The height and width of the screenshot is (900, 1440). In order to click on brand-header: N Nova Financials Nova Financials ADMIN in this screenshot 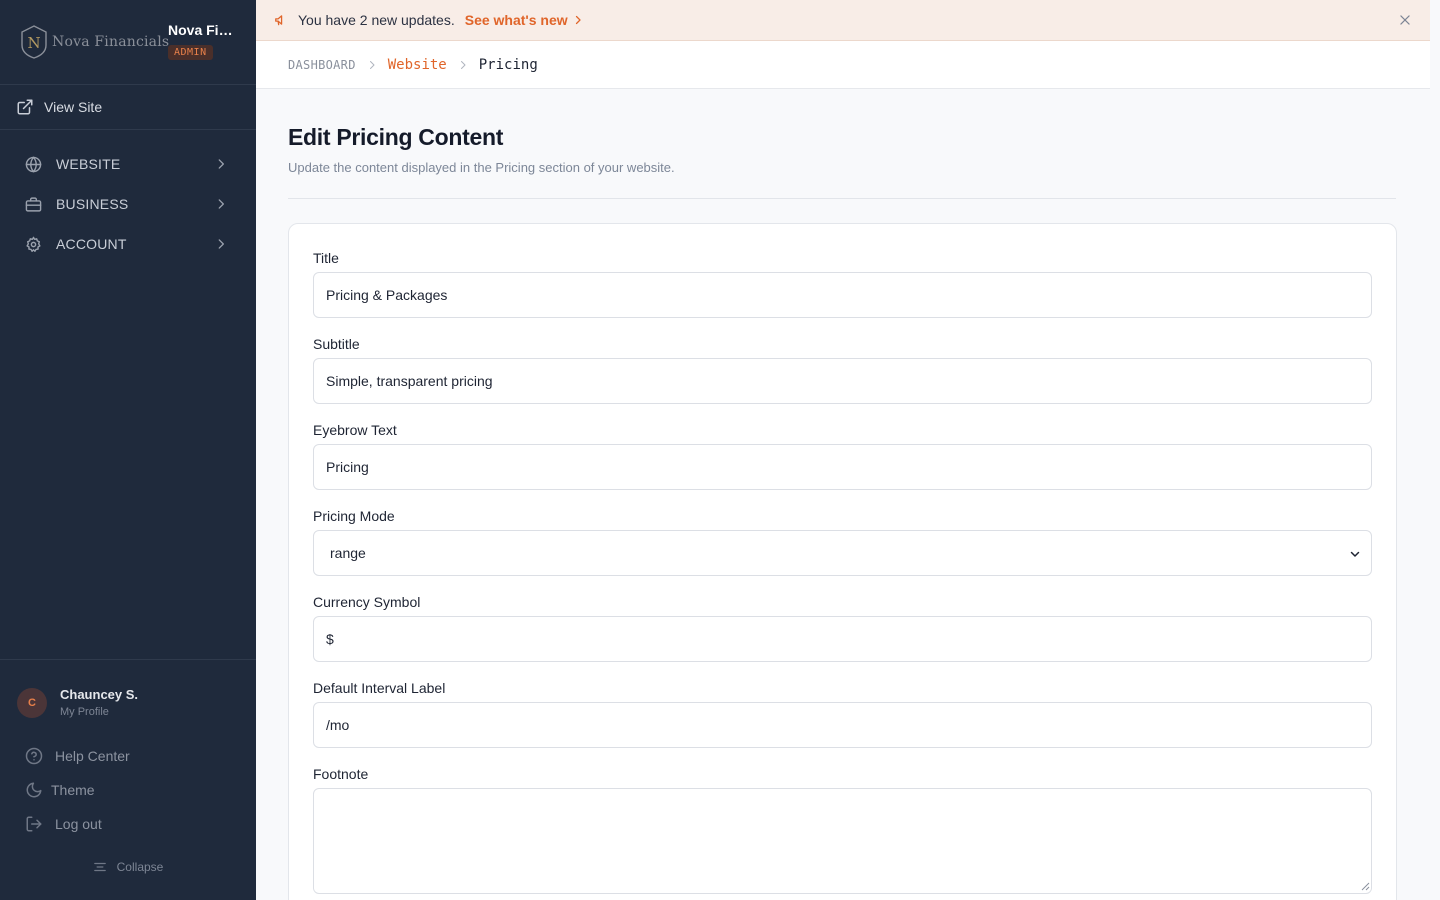, I will do `click(128, 42)`.